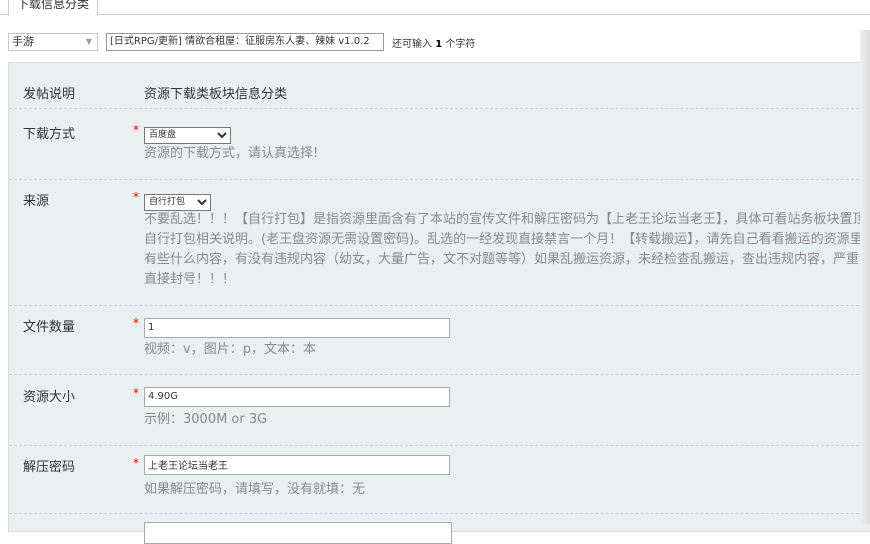  What do you see at coordinates (439, 410) in the screenshot?
I see `row-resource-size: 资源大小 * 示例：3000M or 3G` at bounding box center [439, 410].